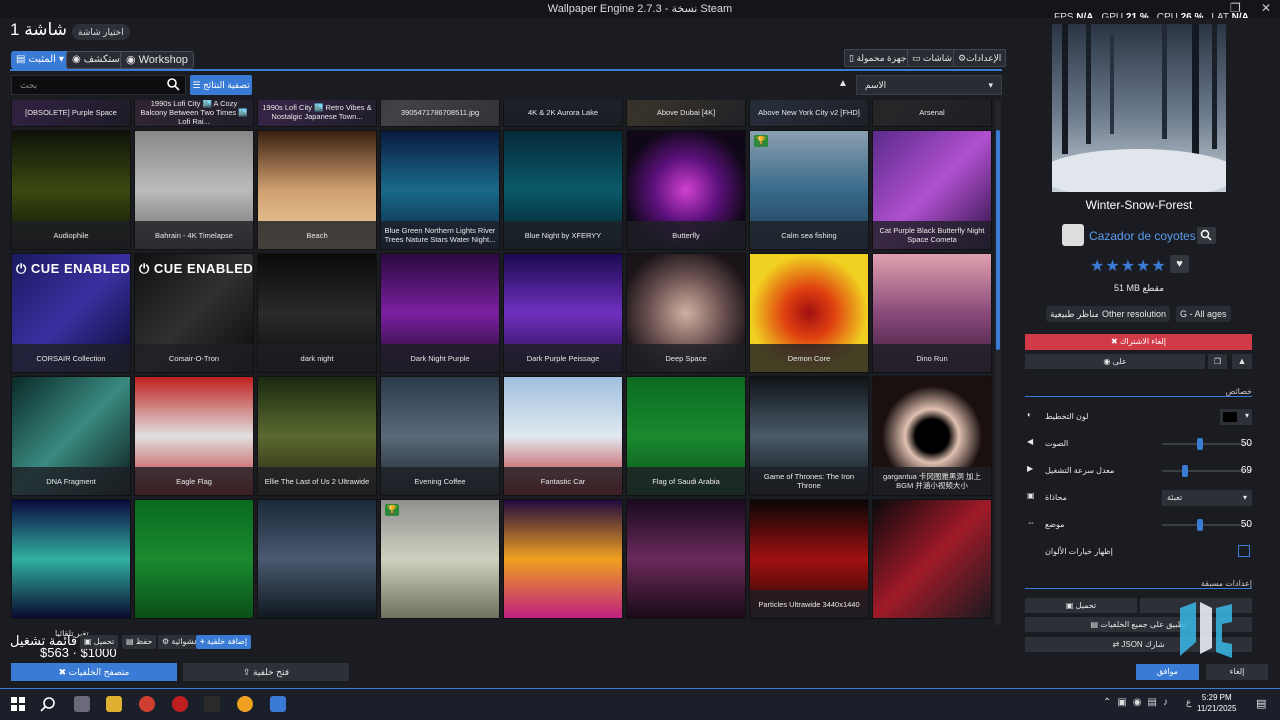 This screenshot has height=720, width=1280. Describe the element at coordinates (932, 113) in the screenshot. I see `wallpaper-tile: Arsenal` at that location.